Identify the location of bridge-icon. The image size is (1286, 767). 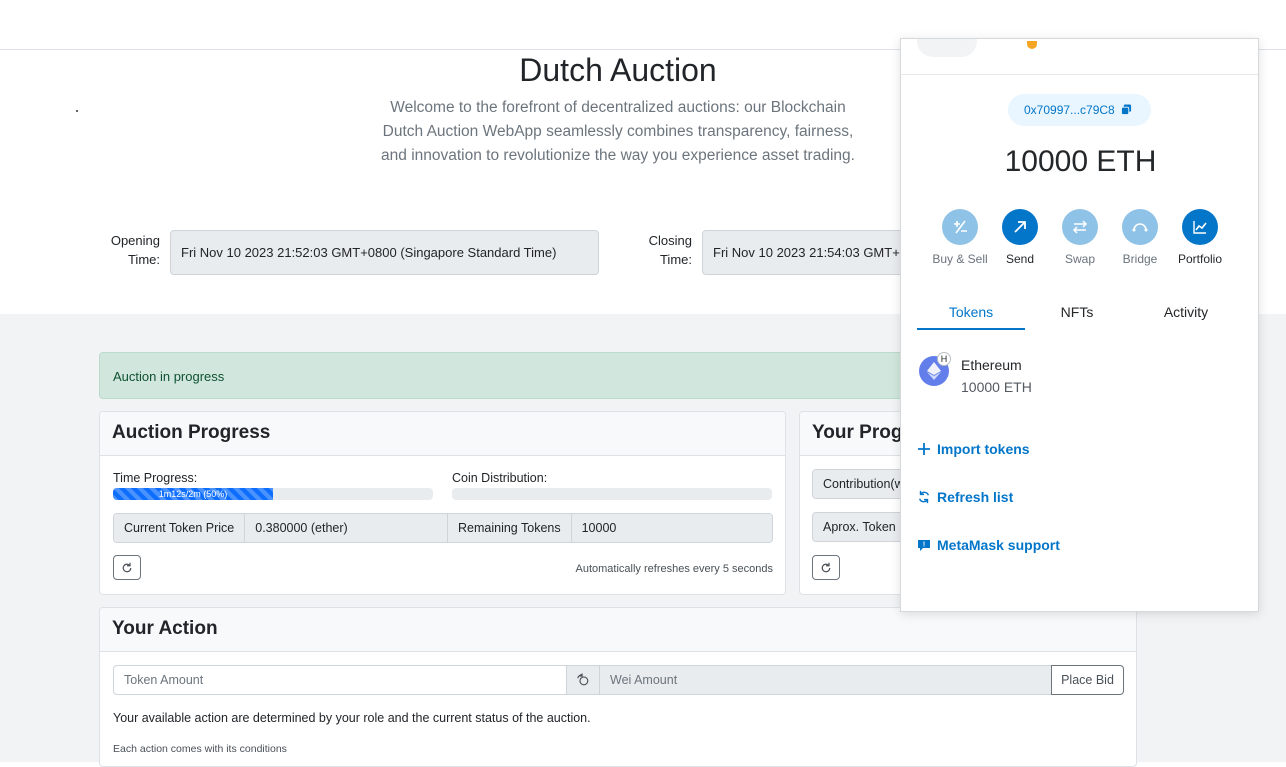
(1140, 227).